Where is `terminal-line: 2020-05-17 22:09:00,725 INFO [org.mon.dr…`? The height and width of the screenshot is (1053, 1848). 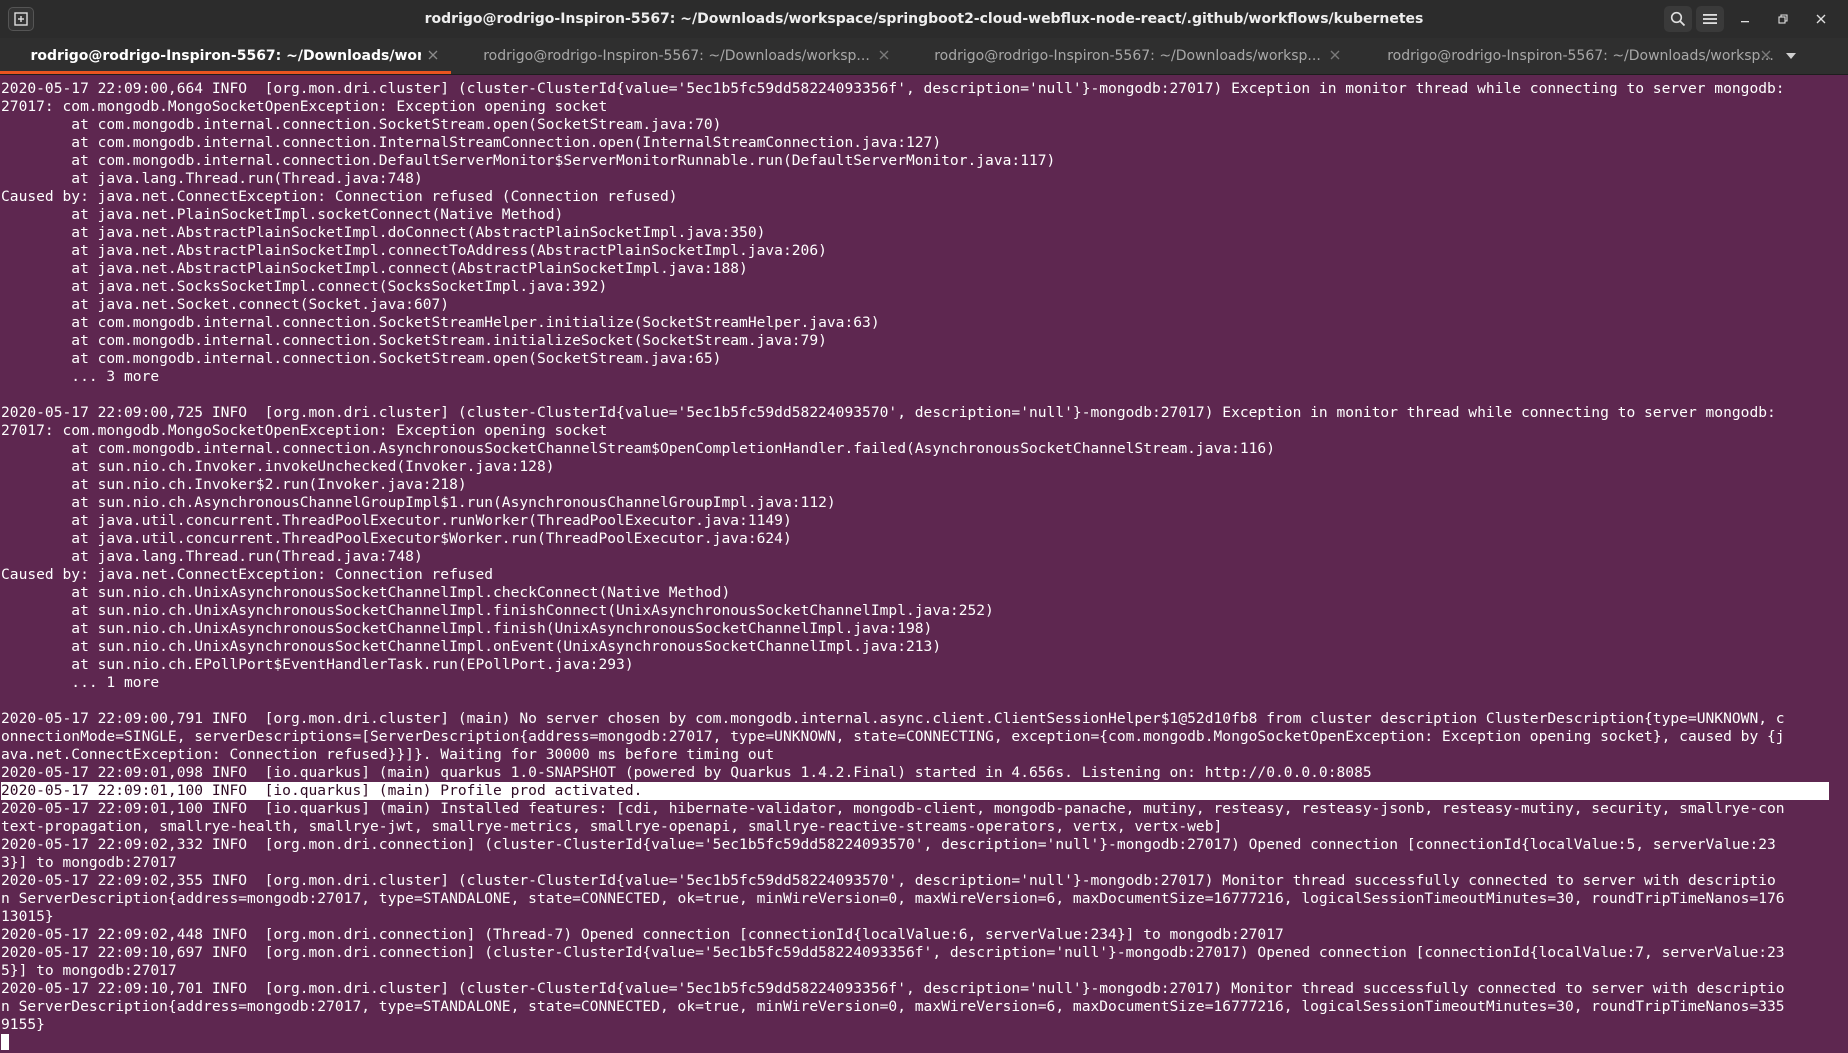
terminal-line: 2020-05-17 22:09:00,725 INFO [org.mon.dr… is located at coordinates (888, 412).